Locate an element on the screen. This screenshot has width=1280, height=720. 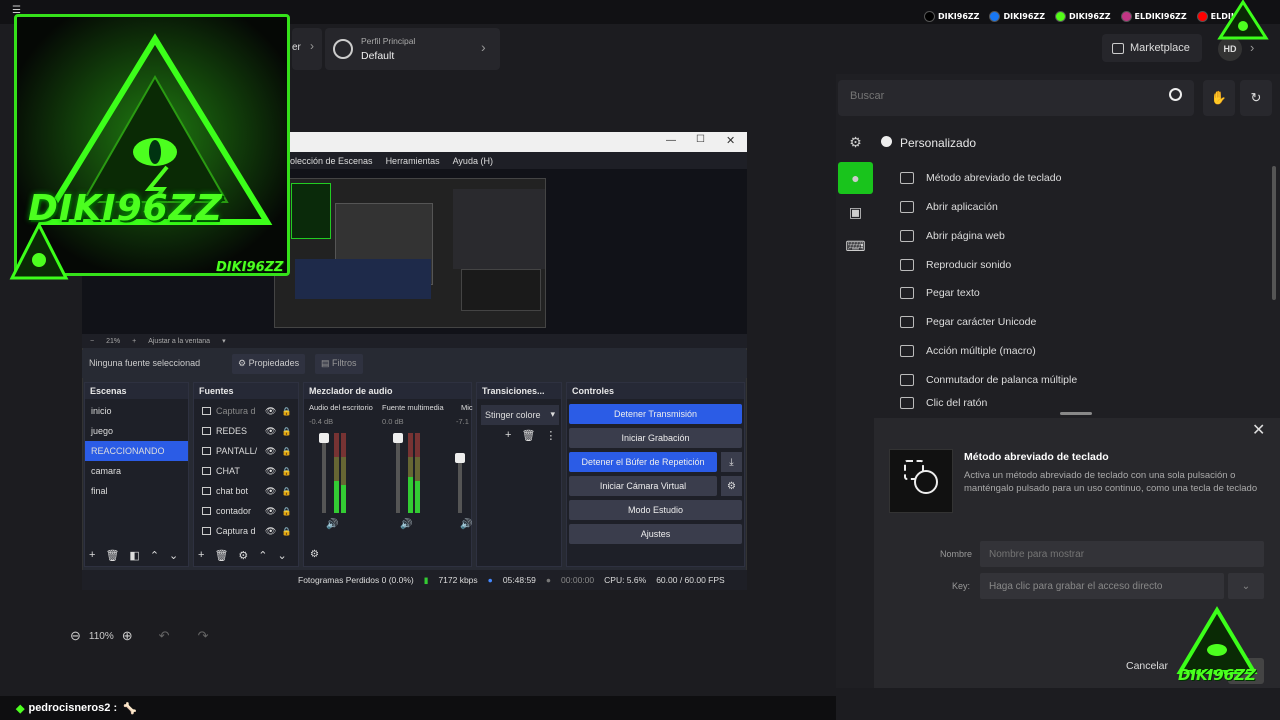
action-item: Acción múltiple (macro) is located at coordinates (968, 351).